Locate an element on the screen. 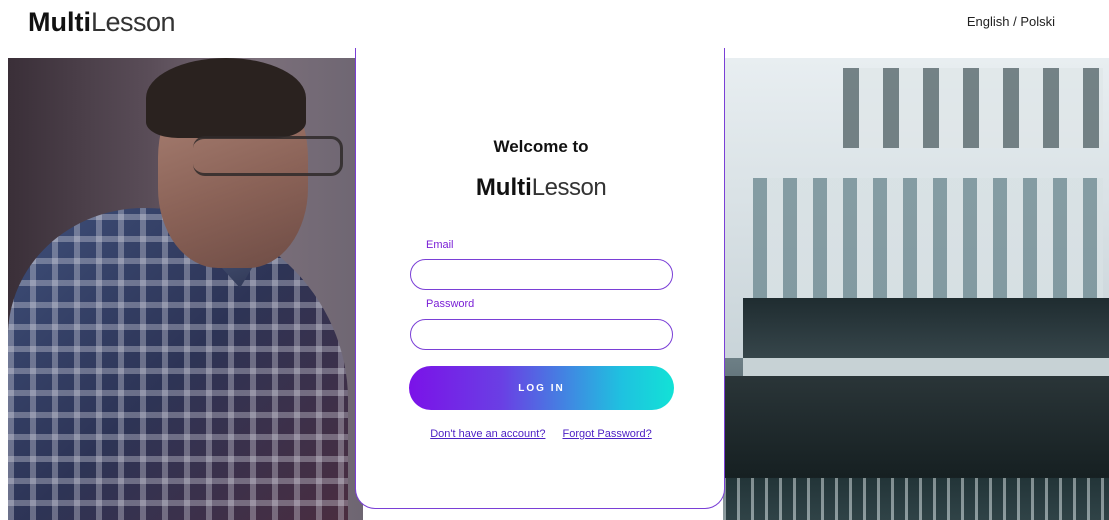 This screenshot has height=520, width=1109. awning-trim is located at coordinates (926, 367).